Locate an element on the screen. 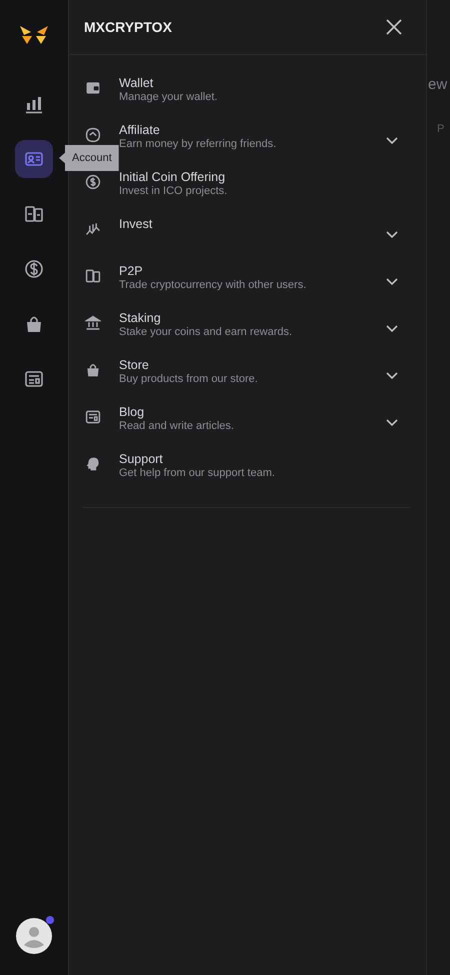 The width and height of the screenshot is (450, 975). item-title: Support is located at coordinates (141, 459).